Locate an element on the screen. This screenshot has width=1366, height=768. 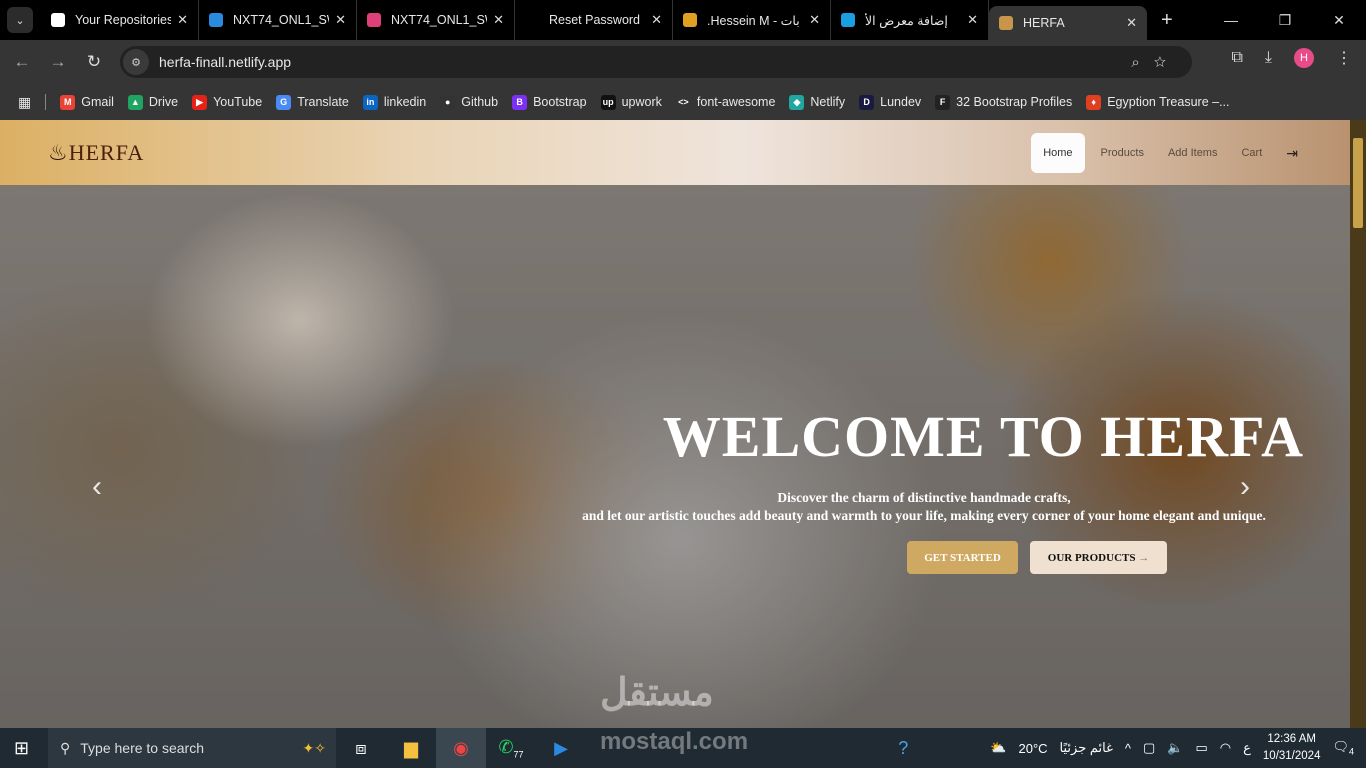
weather-icon: ⛅ is located at coordinates (998, 748).